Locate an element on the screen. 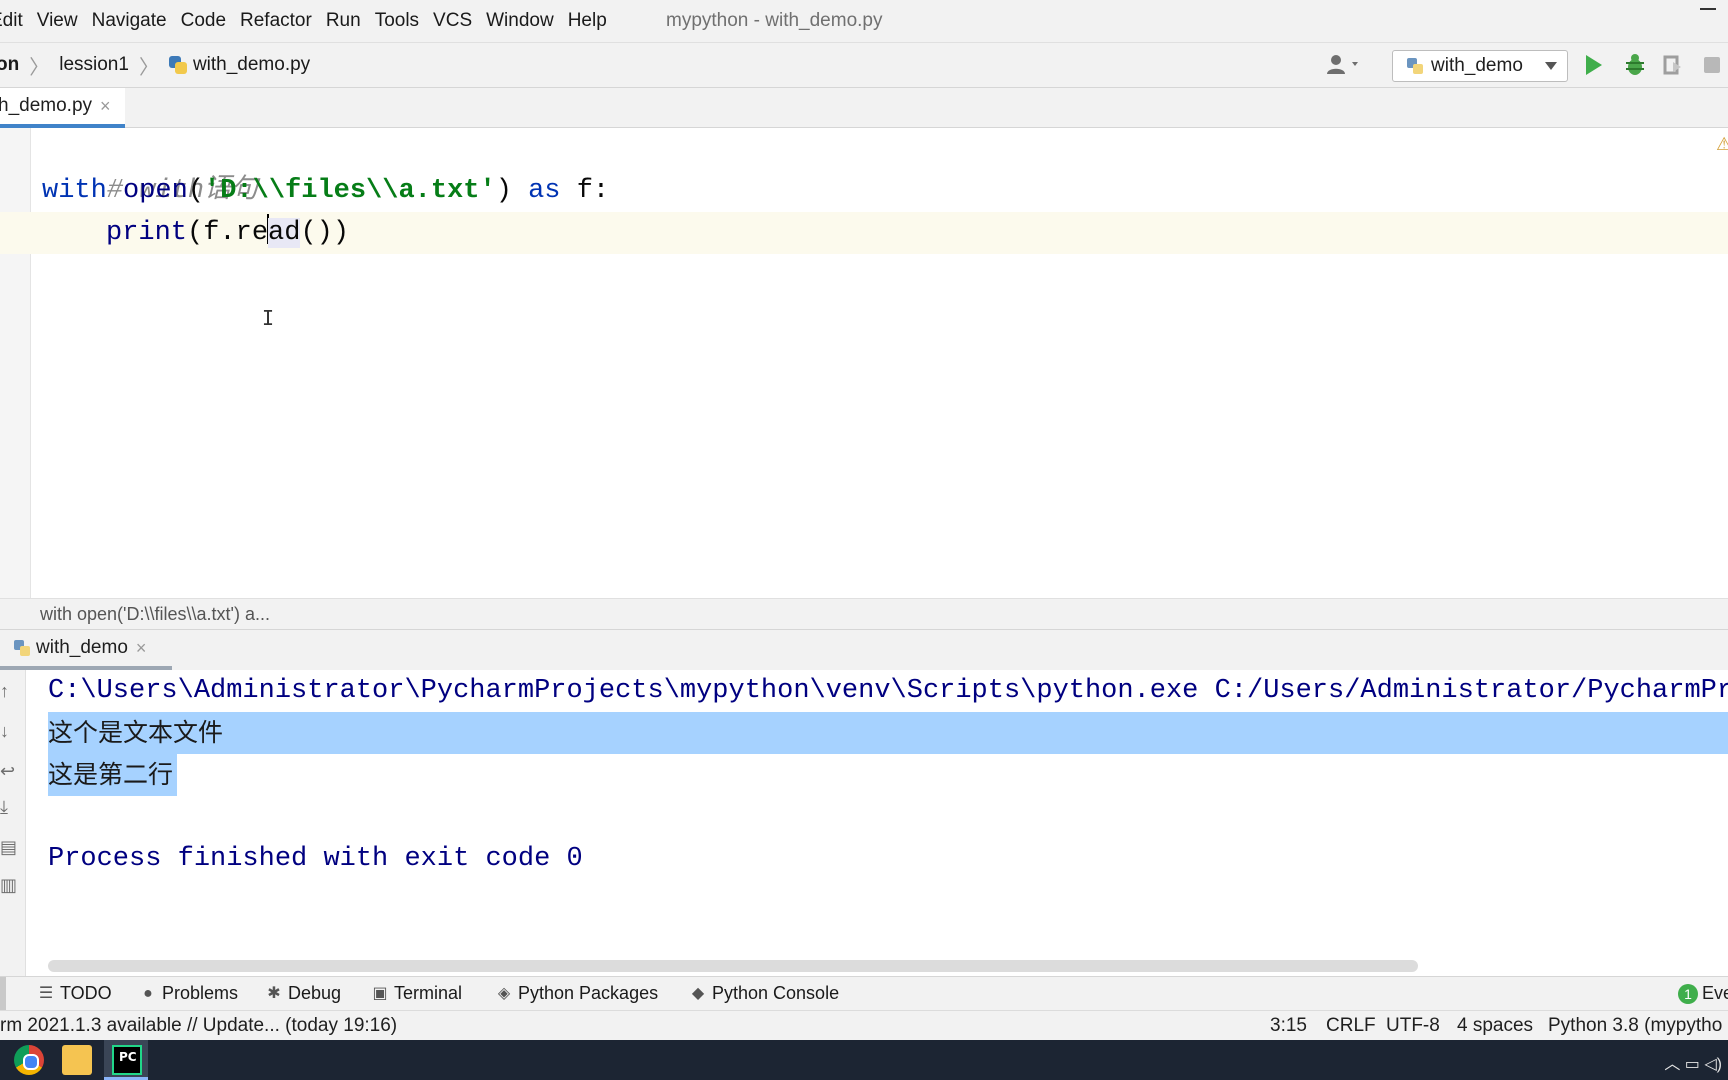 The image size is (1728, 1080). paren-close: ) is located at coordinates (503, 191).